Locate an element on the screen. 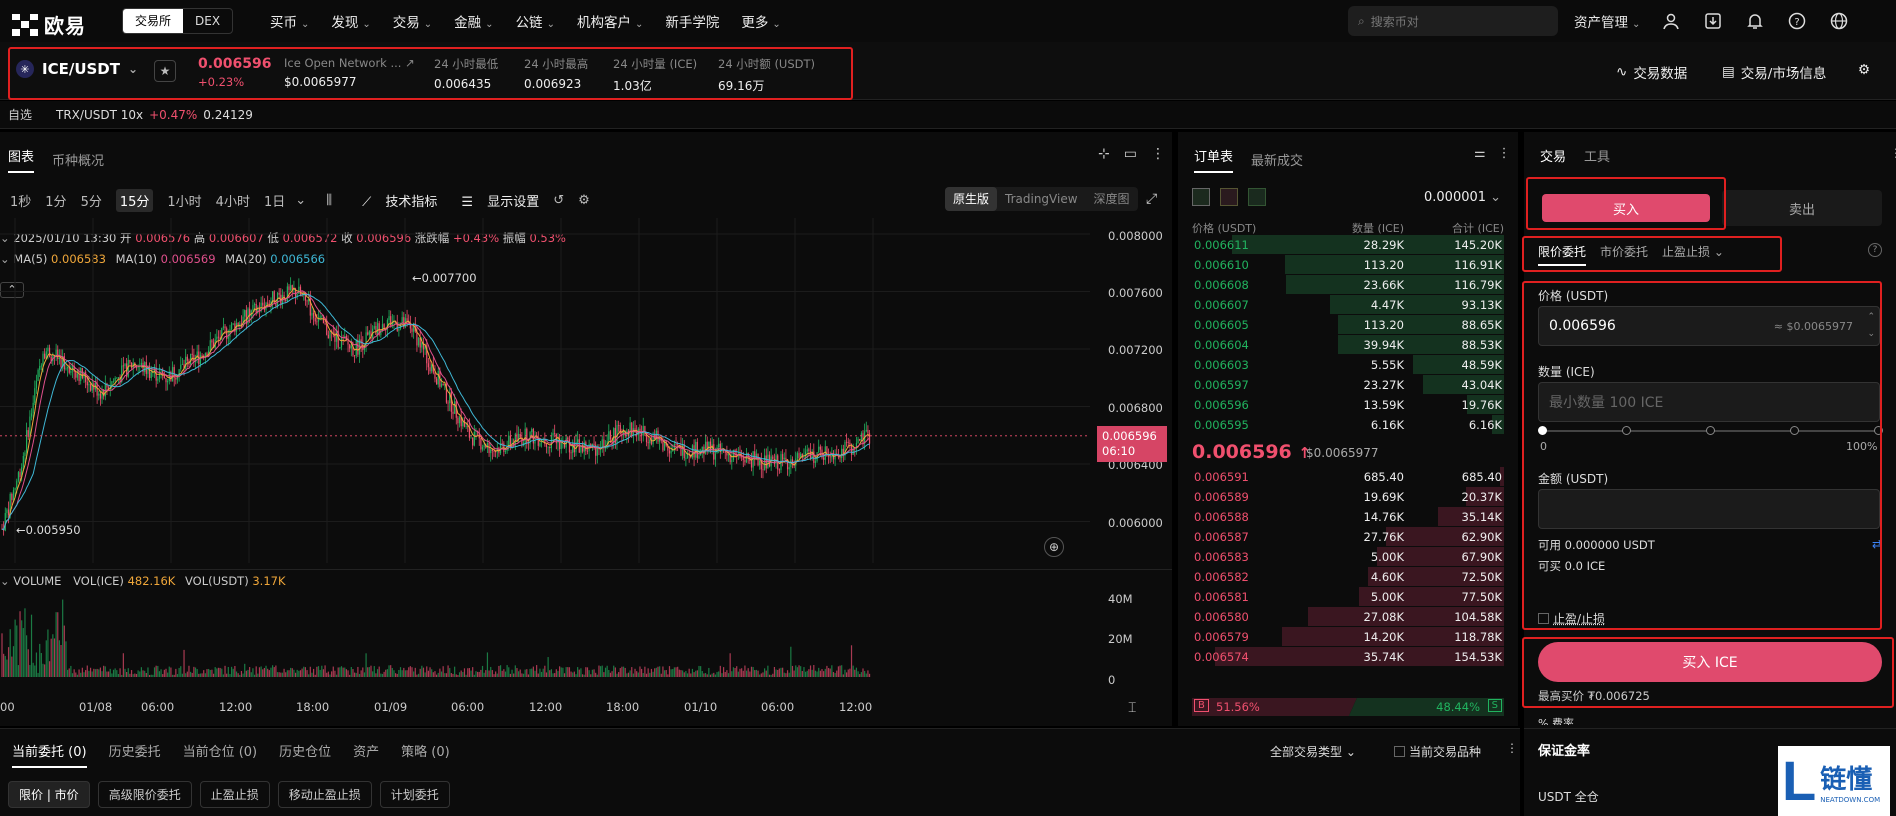 The width and height of the screenshot is (1896, 816). help-icon: ? is located at coordinates (1797, 21).